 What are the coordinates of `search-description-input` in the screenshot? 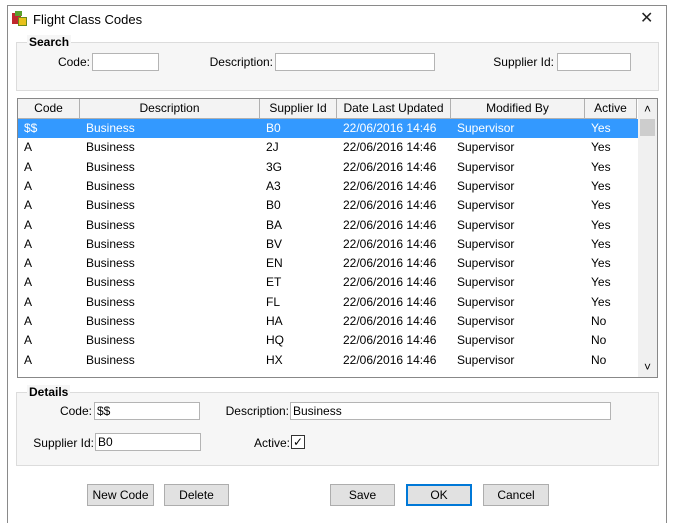 It's located at (355, 62).